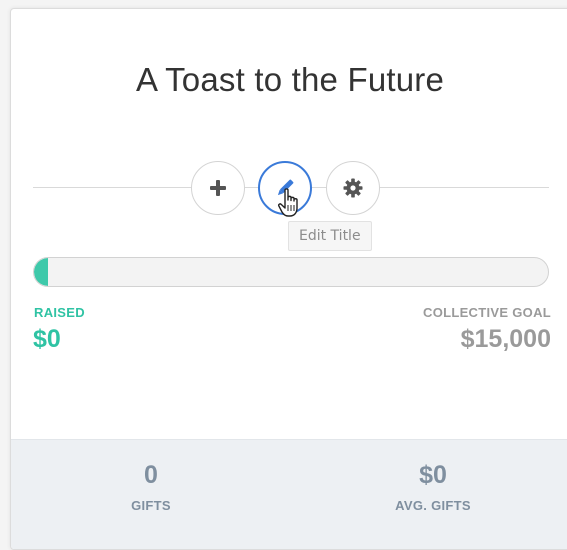 Image resolution: width=567 pixels, height=550 pixels. Describe the element at coordinates (47, 339) in the screenshot. I see `raised-value: $0` at that location.